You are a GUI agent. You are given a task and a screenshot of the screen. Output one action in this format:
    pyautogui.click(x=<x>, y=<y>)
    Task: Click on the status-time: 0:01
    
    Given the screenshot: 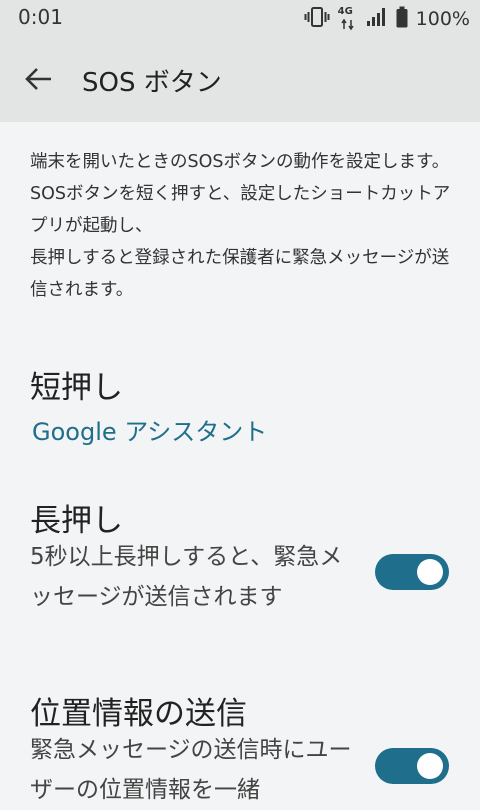 What is the action you would take?
    pyautogui.click(x=40, y=17)
    